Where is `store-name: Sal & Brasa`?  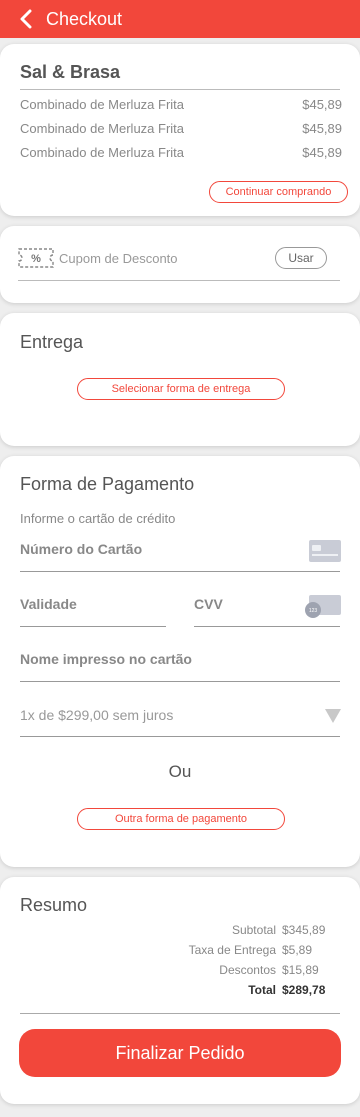 store-name: Sal & Brasa is located at coordinates (70, 72).